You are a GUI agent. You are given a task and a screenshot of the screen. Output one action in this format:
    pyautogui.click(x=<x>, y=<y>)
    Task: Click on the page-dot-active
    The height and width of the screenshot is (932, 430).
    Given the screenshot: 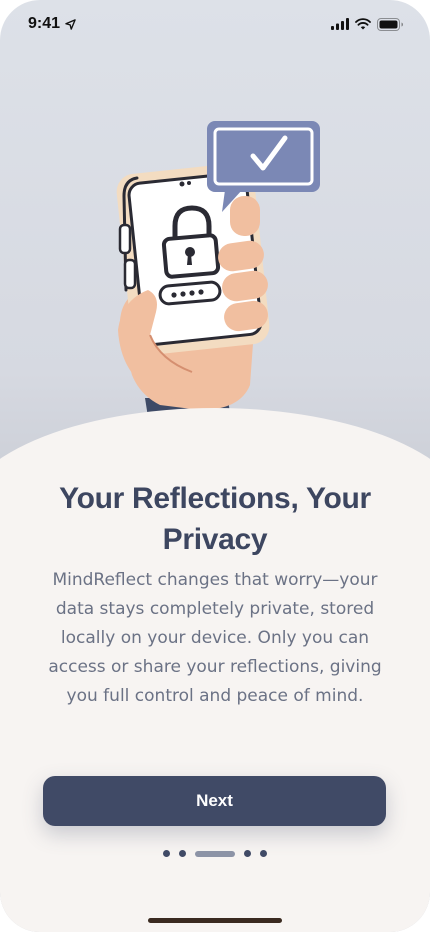 What is the action you would take?
    pyautogui.click(x=215, y=853)
    